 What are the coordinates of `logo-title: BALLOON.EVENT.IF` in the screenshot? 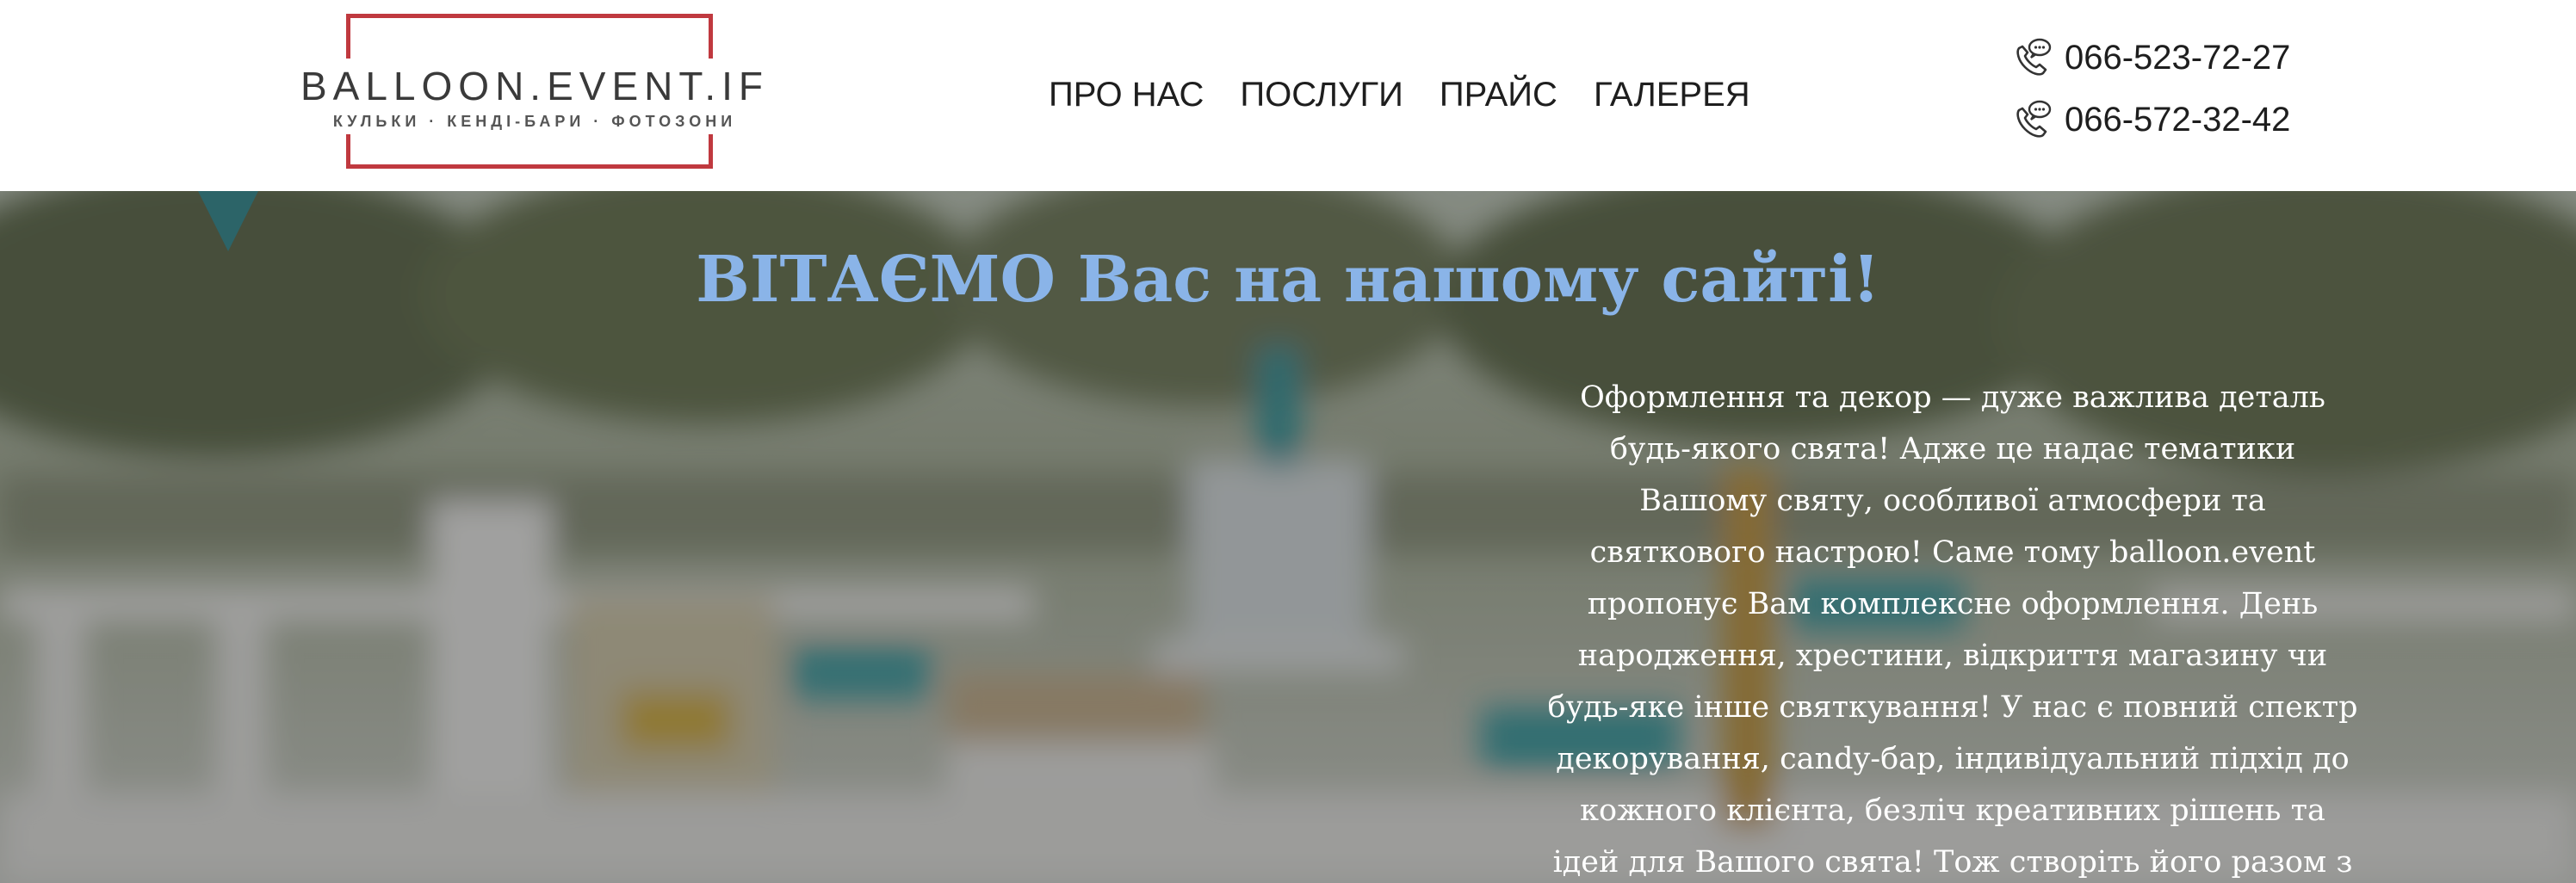 It's located at (535, 86).